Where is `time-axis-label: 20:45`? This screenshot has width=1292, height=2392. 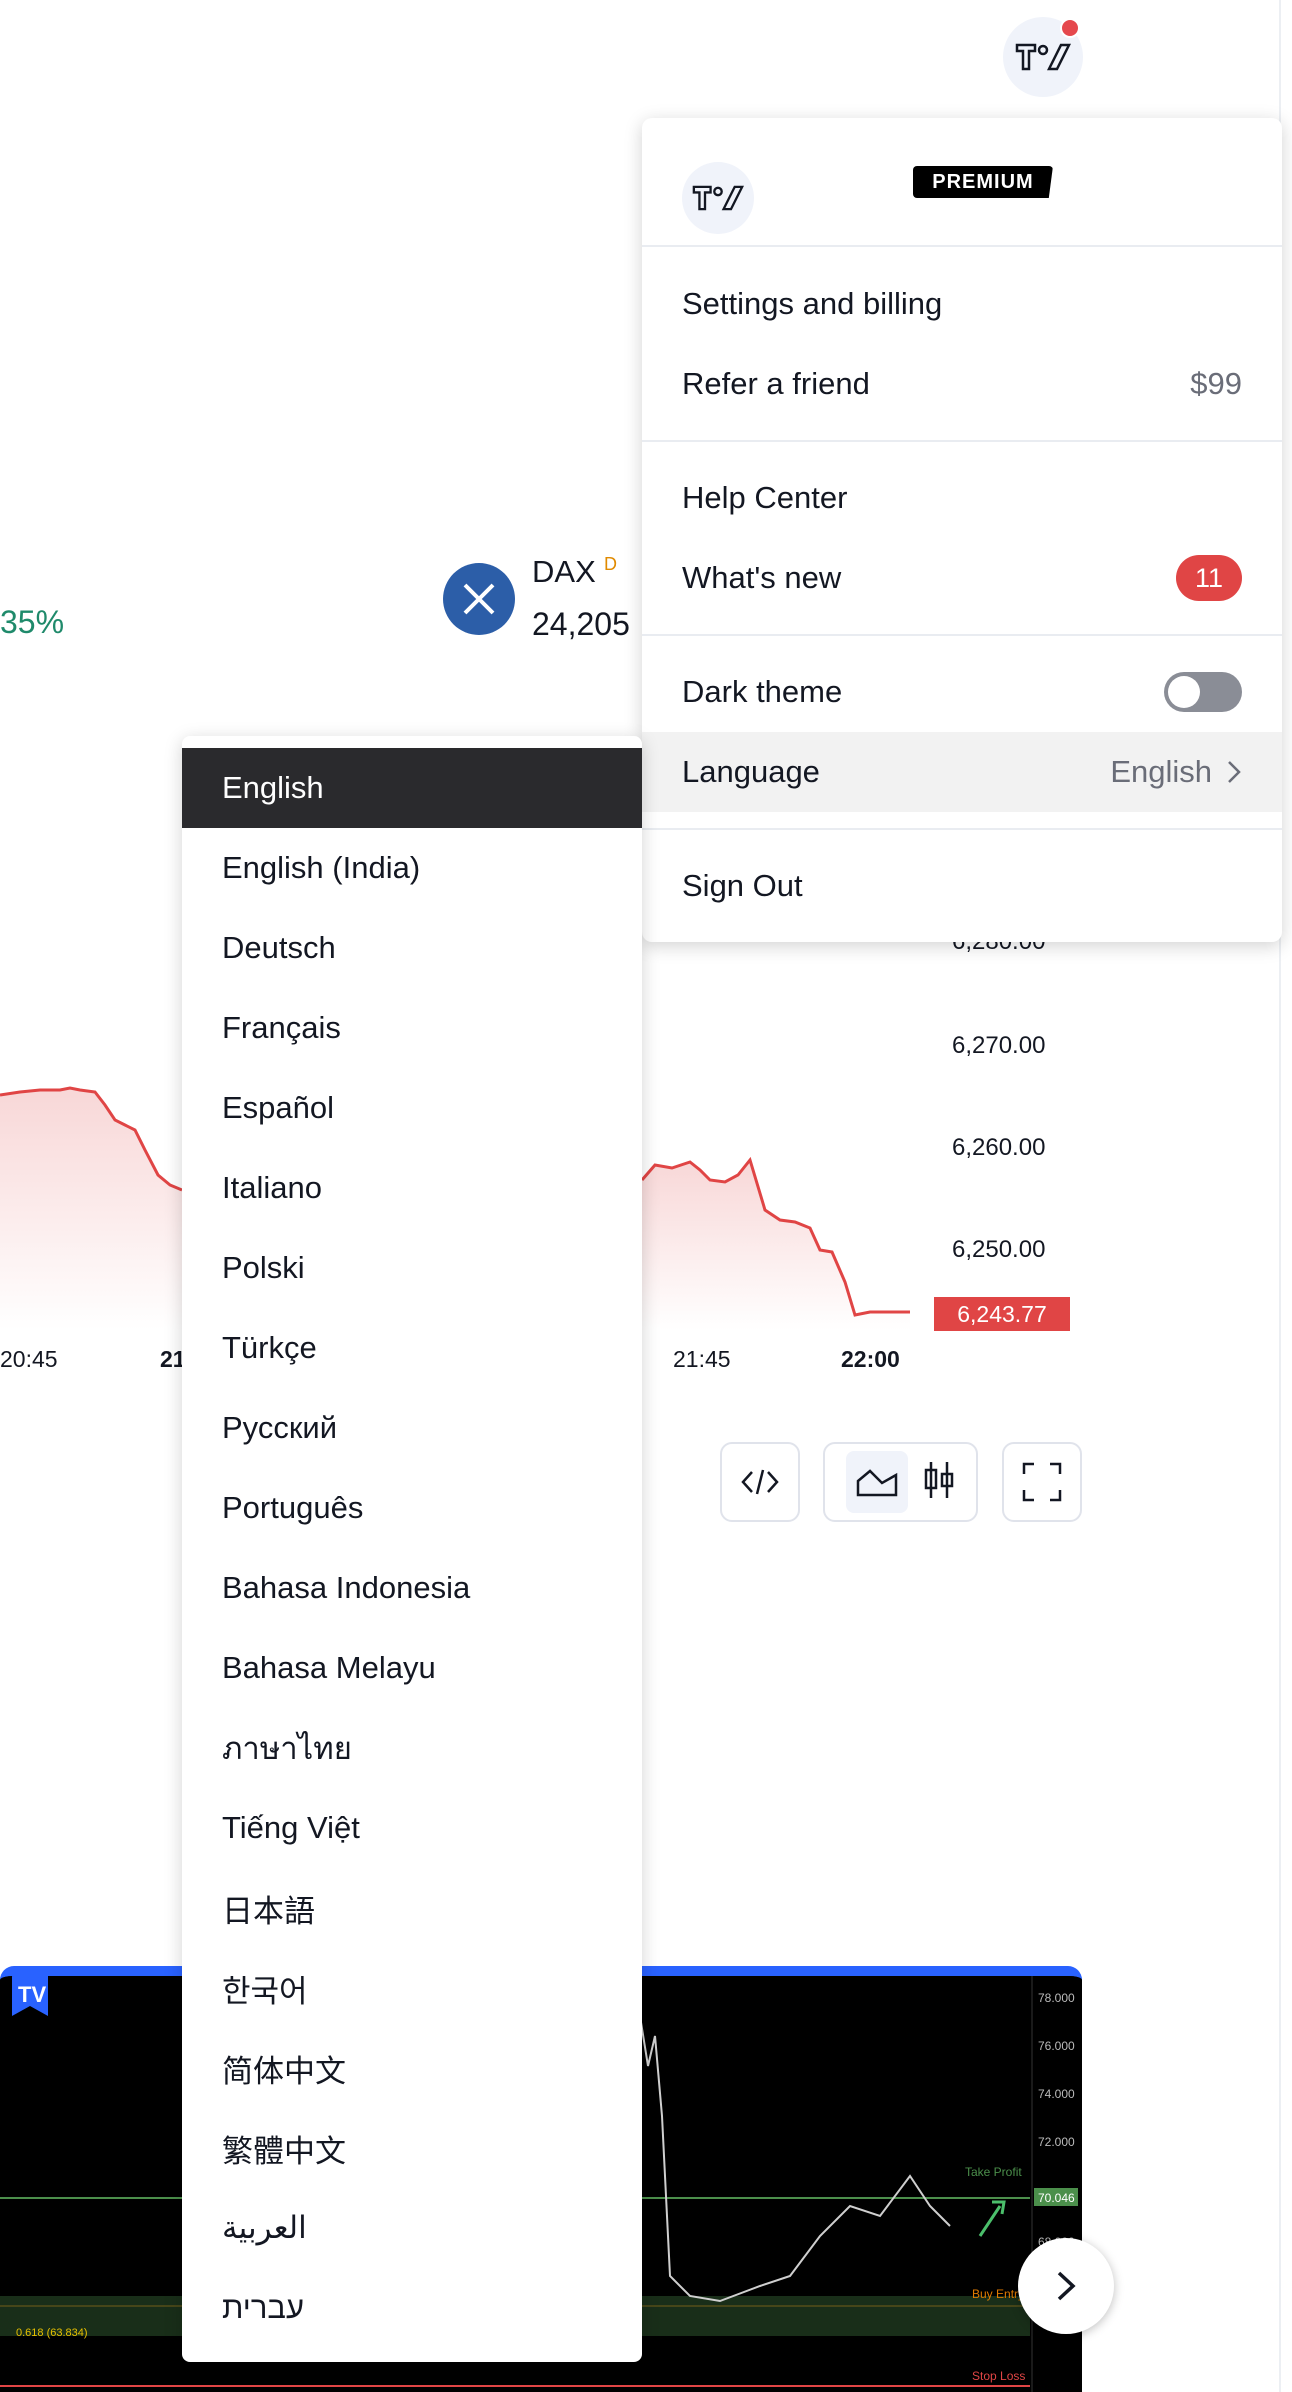 time-axis-label: 20:45 is located at coordinates (29, 1359).